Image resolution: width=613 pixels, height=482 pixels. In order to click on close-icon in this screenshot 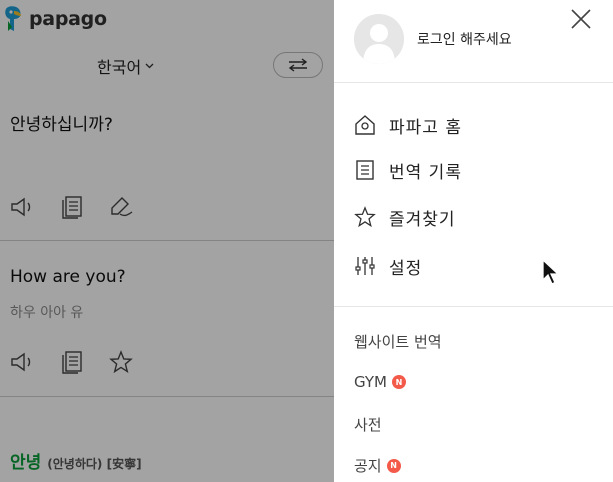, I will do `click(581, 19)`.